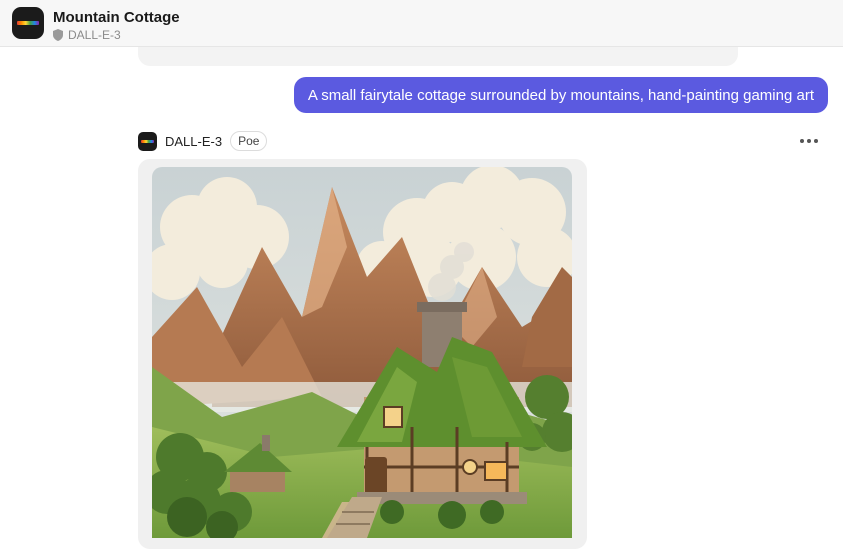 The height and width of the screenshot is (549, 843). Describe the element at coordinates (94, 35) in the screenshot. I see `bot-subtitle-name: DALL-E-3` at that location.